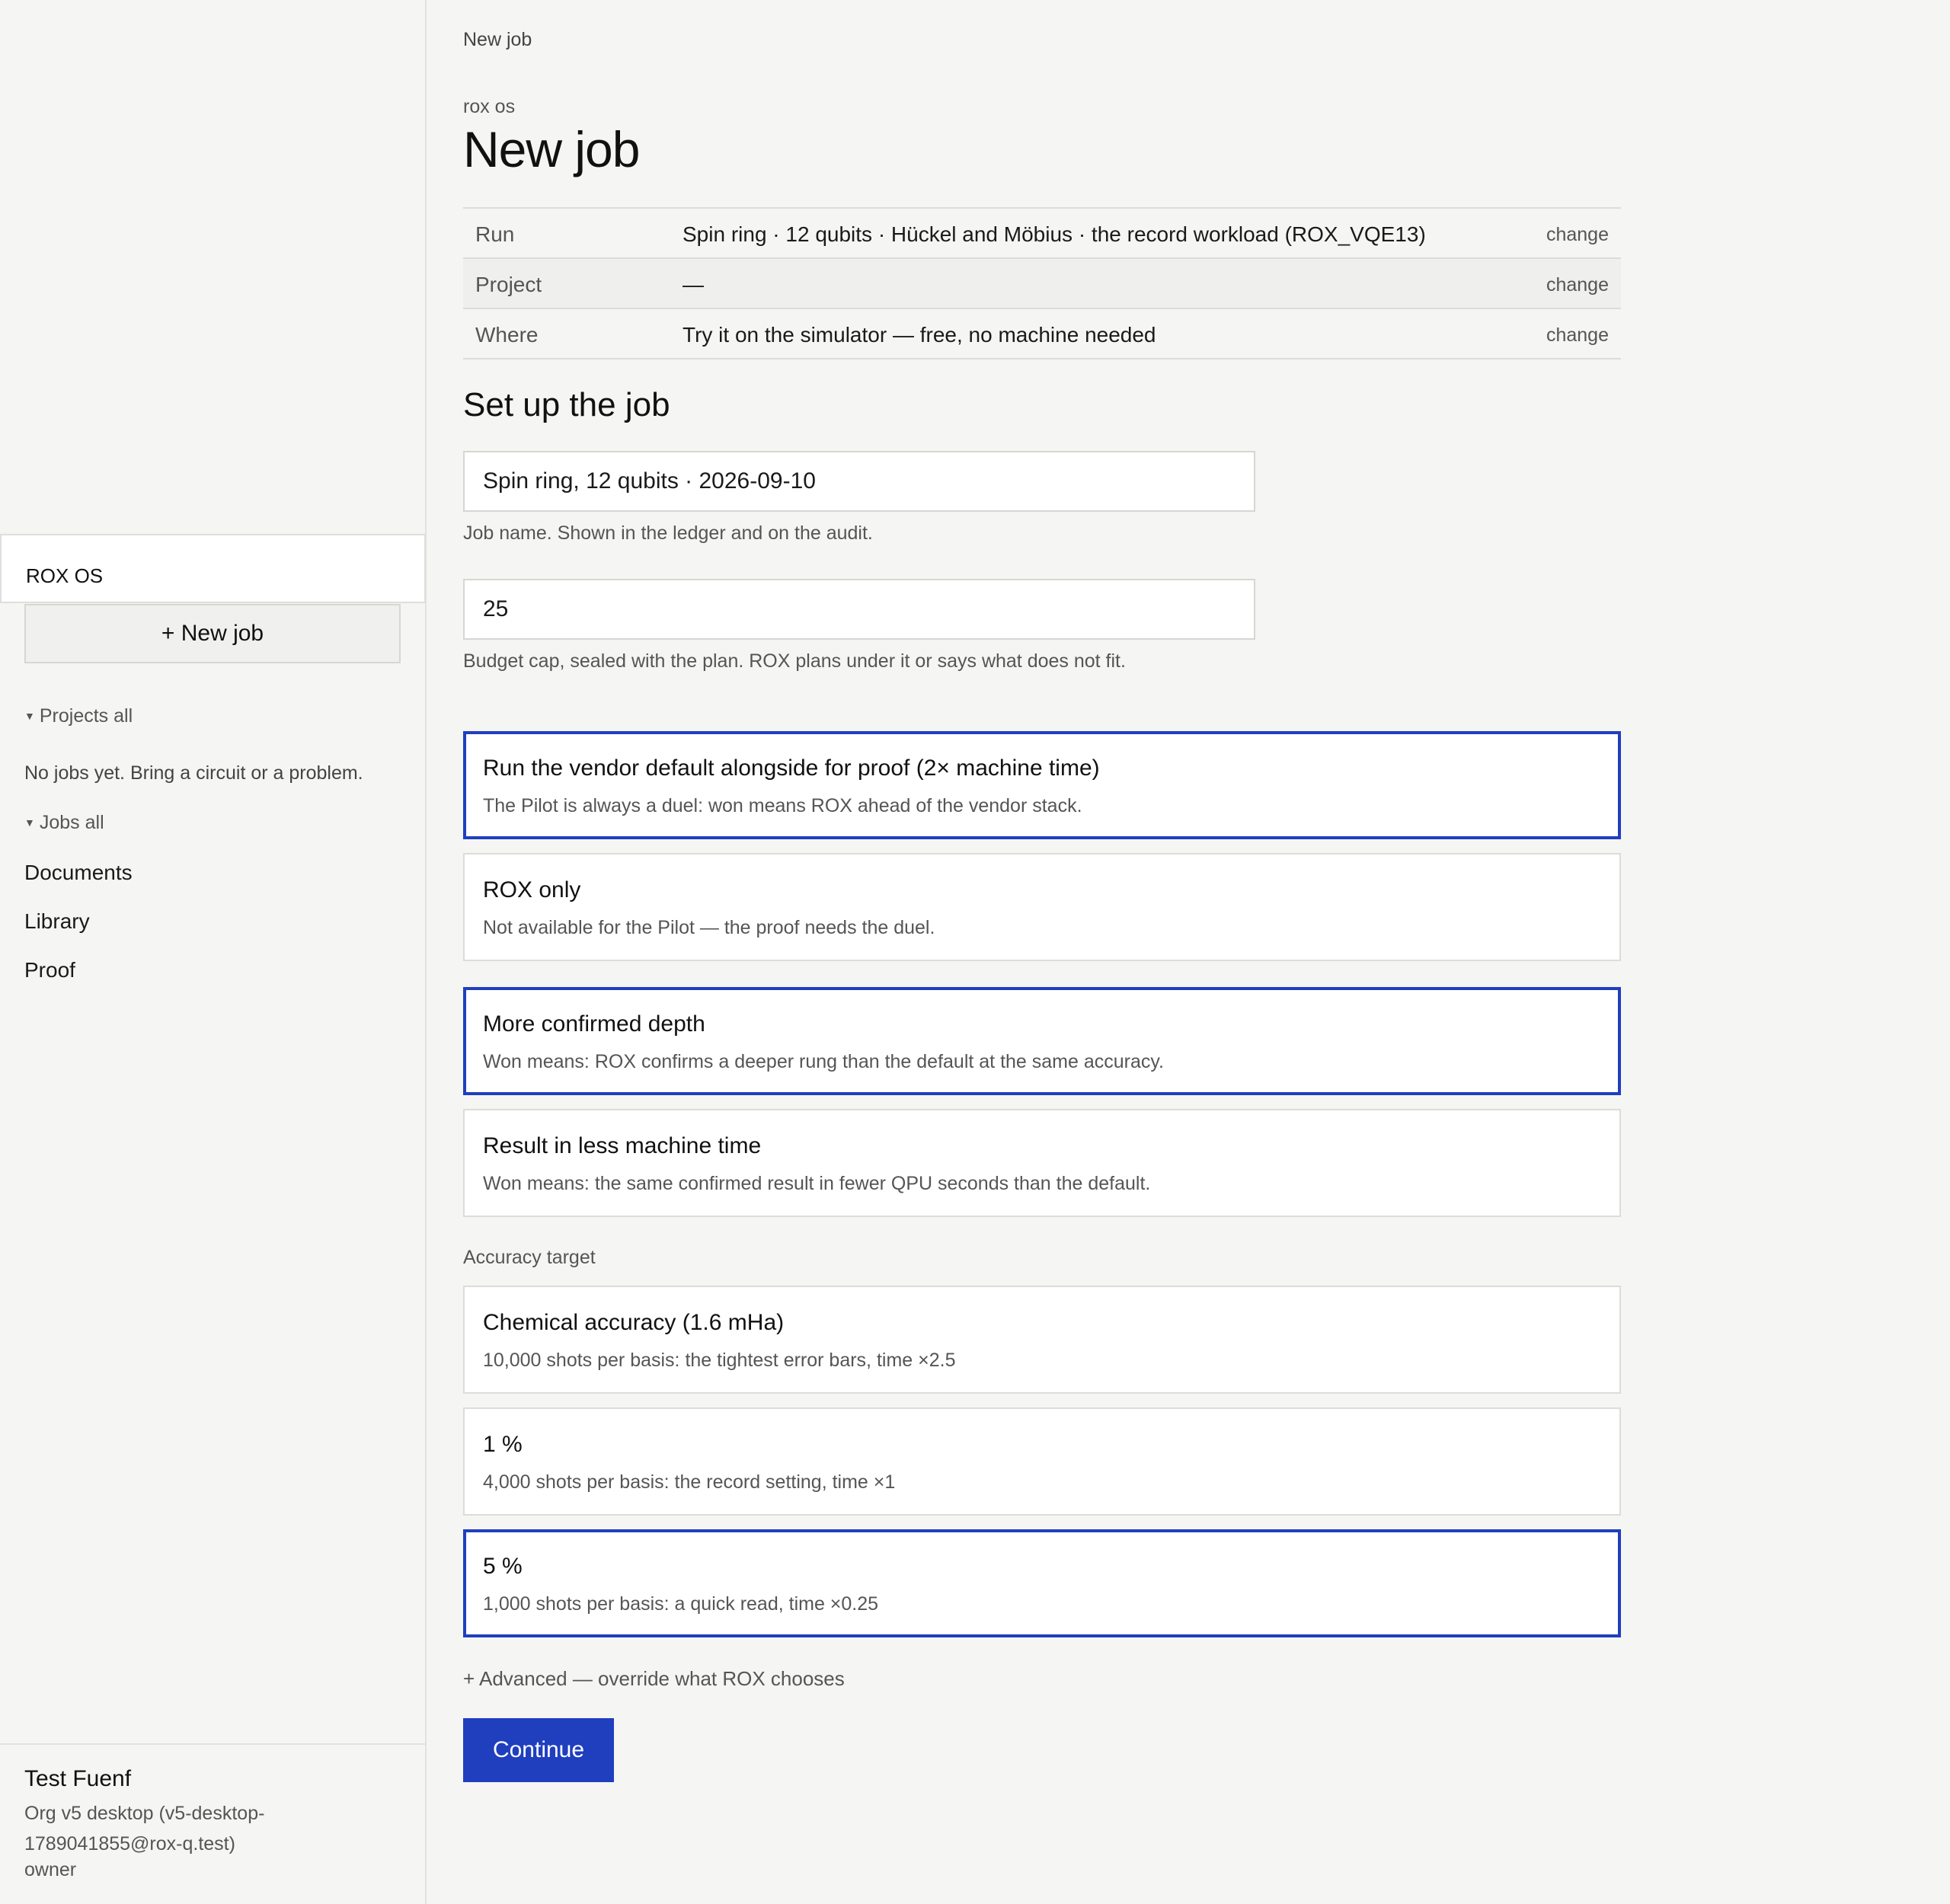 The width and height of the screenshot is (1950, 1904). What do you see at coordinates (594, 1024) in the screenshot?
I see `option-title: More confirmed depth` at bounding box center [594, 1024].